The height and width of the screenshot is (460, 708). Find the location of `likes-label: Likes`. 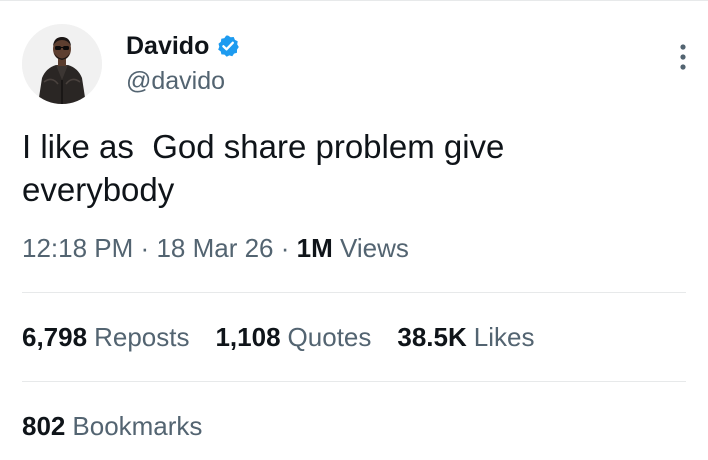

likes-label: Likes is located at coordinates (504, 337).